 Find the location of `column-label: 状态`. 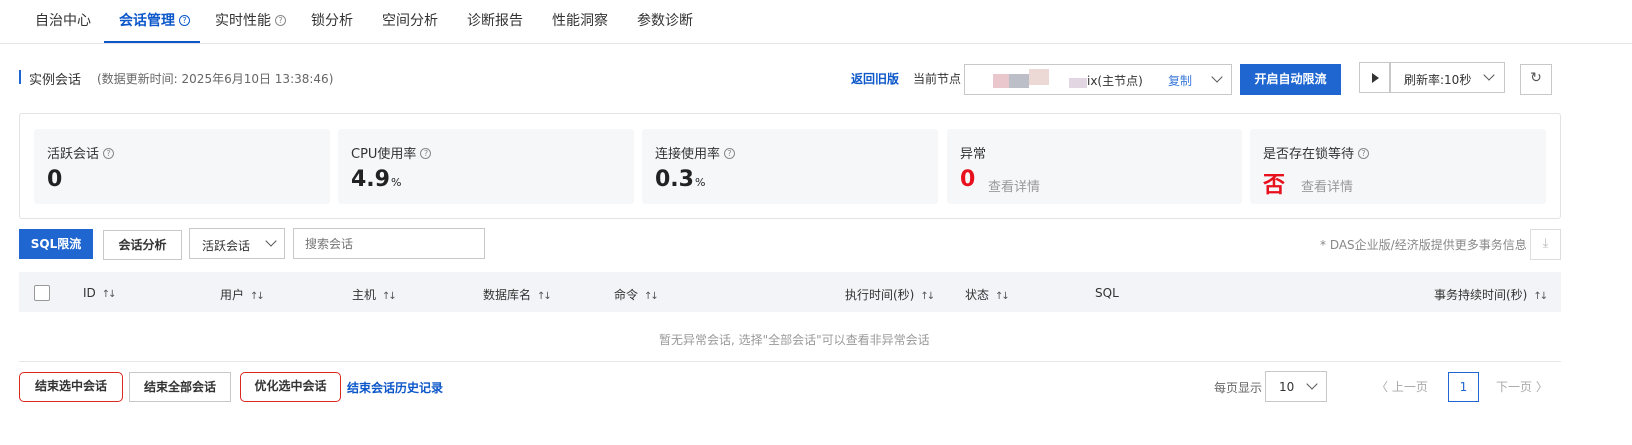

column-label: 状态 is located at coordinates (977, 295).